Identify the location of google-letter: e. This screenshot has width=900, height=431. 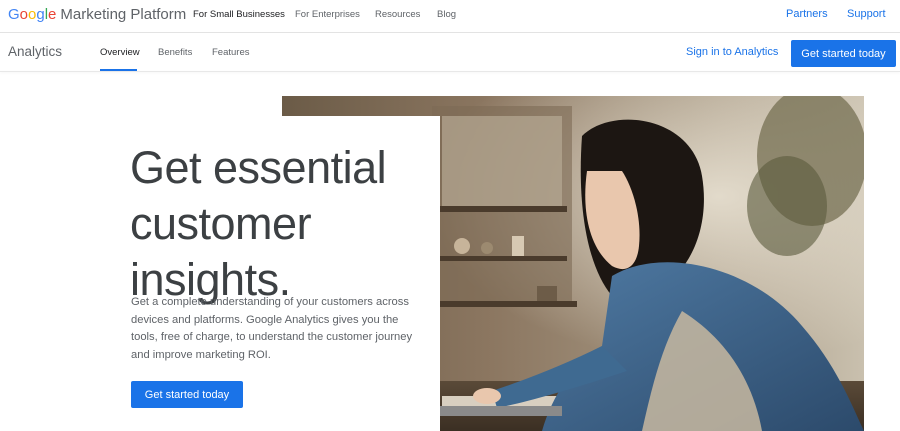
(52, 14).